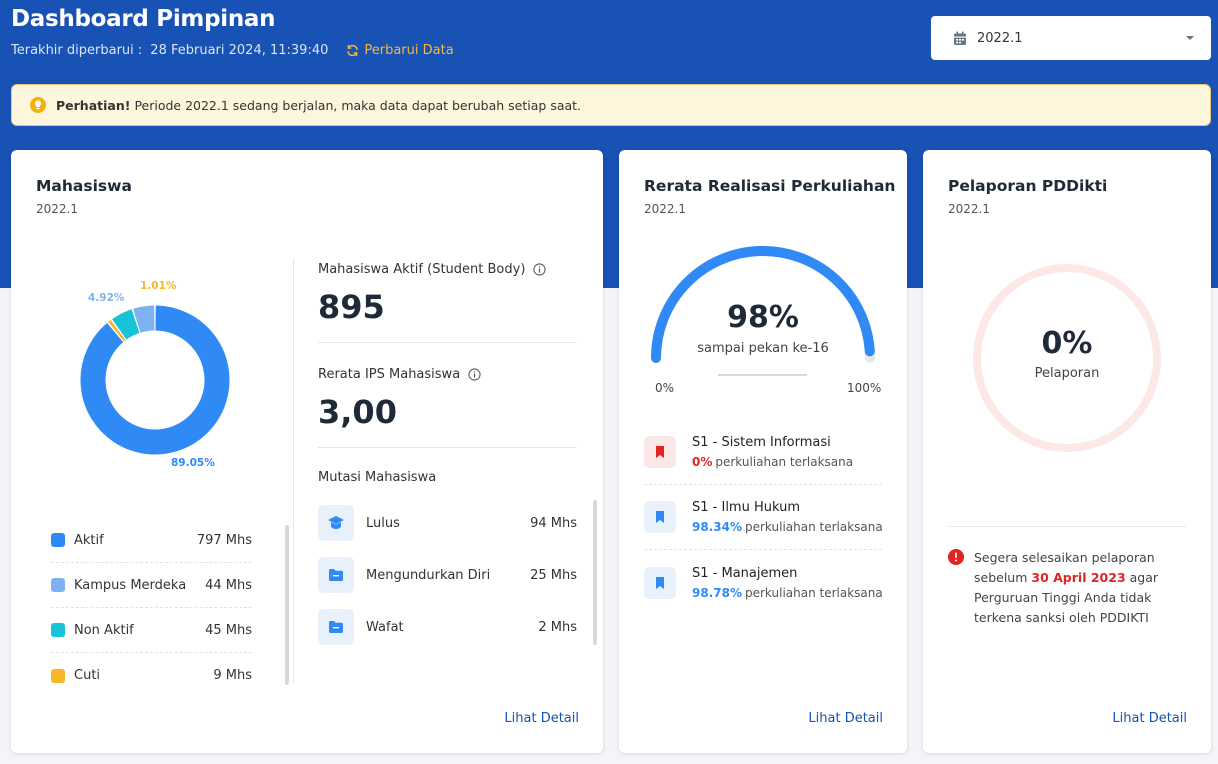 This screenshot has height=764, width=1218. I want to click on prodi-percent: 98.34%, so click(717, 527).